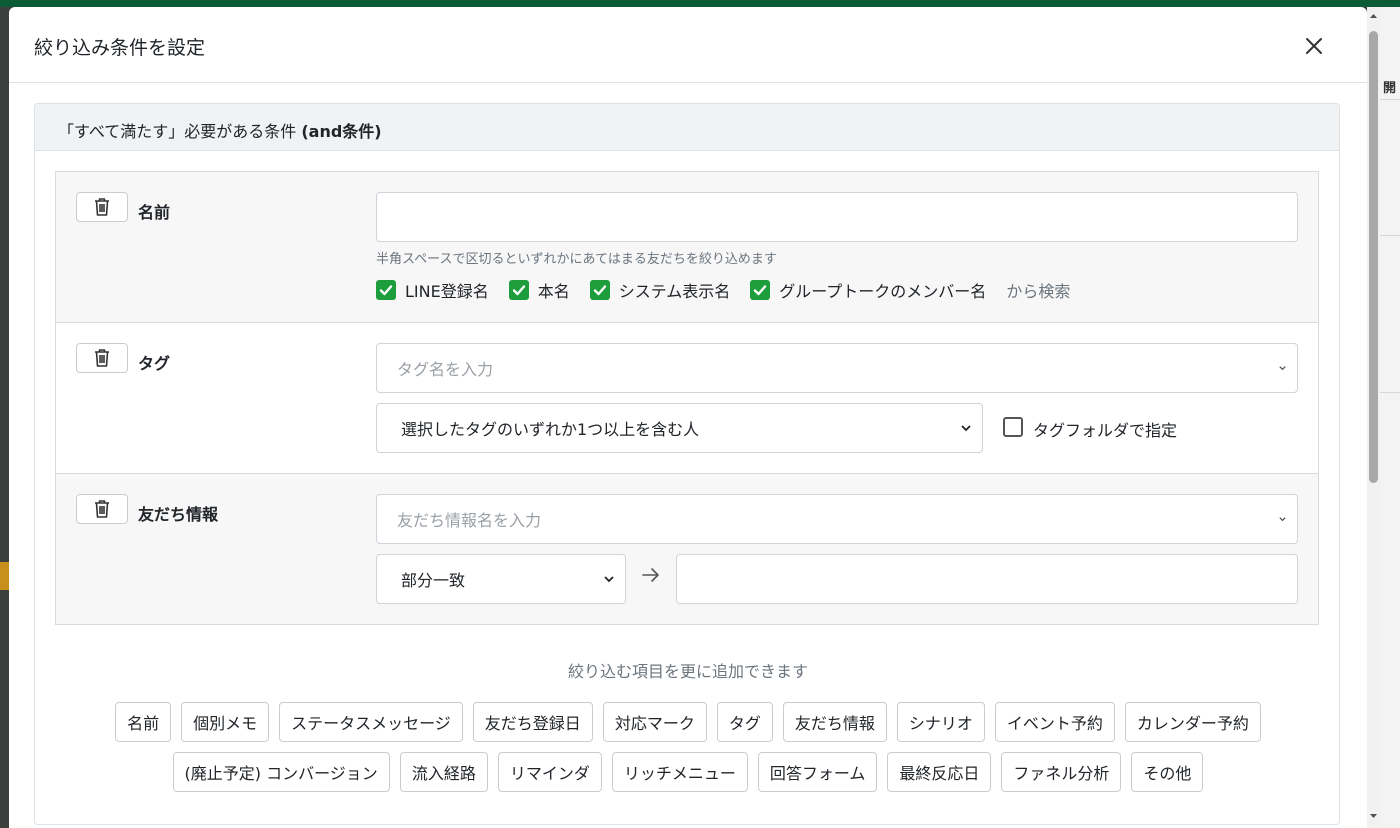  What do you see at coordinates (837, 368) in the screenshot?
I see `tag-search-select: タグ名を入力` at bounding box center [837, 368].